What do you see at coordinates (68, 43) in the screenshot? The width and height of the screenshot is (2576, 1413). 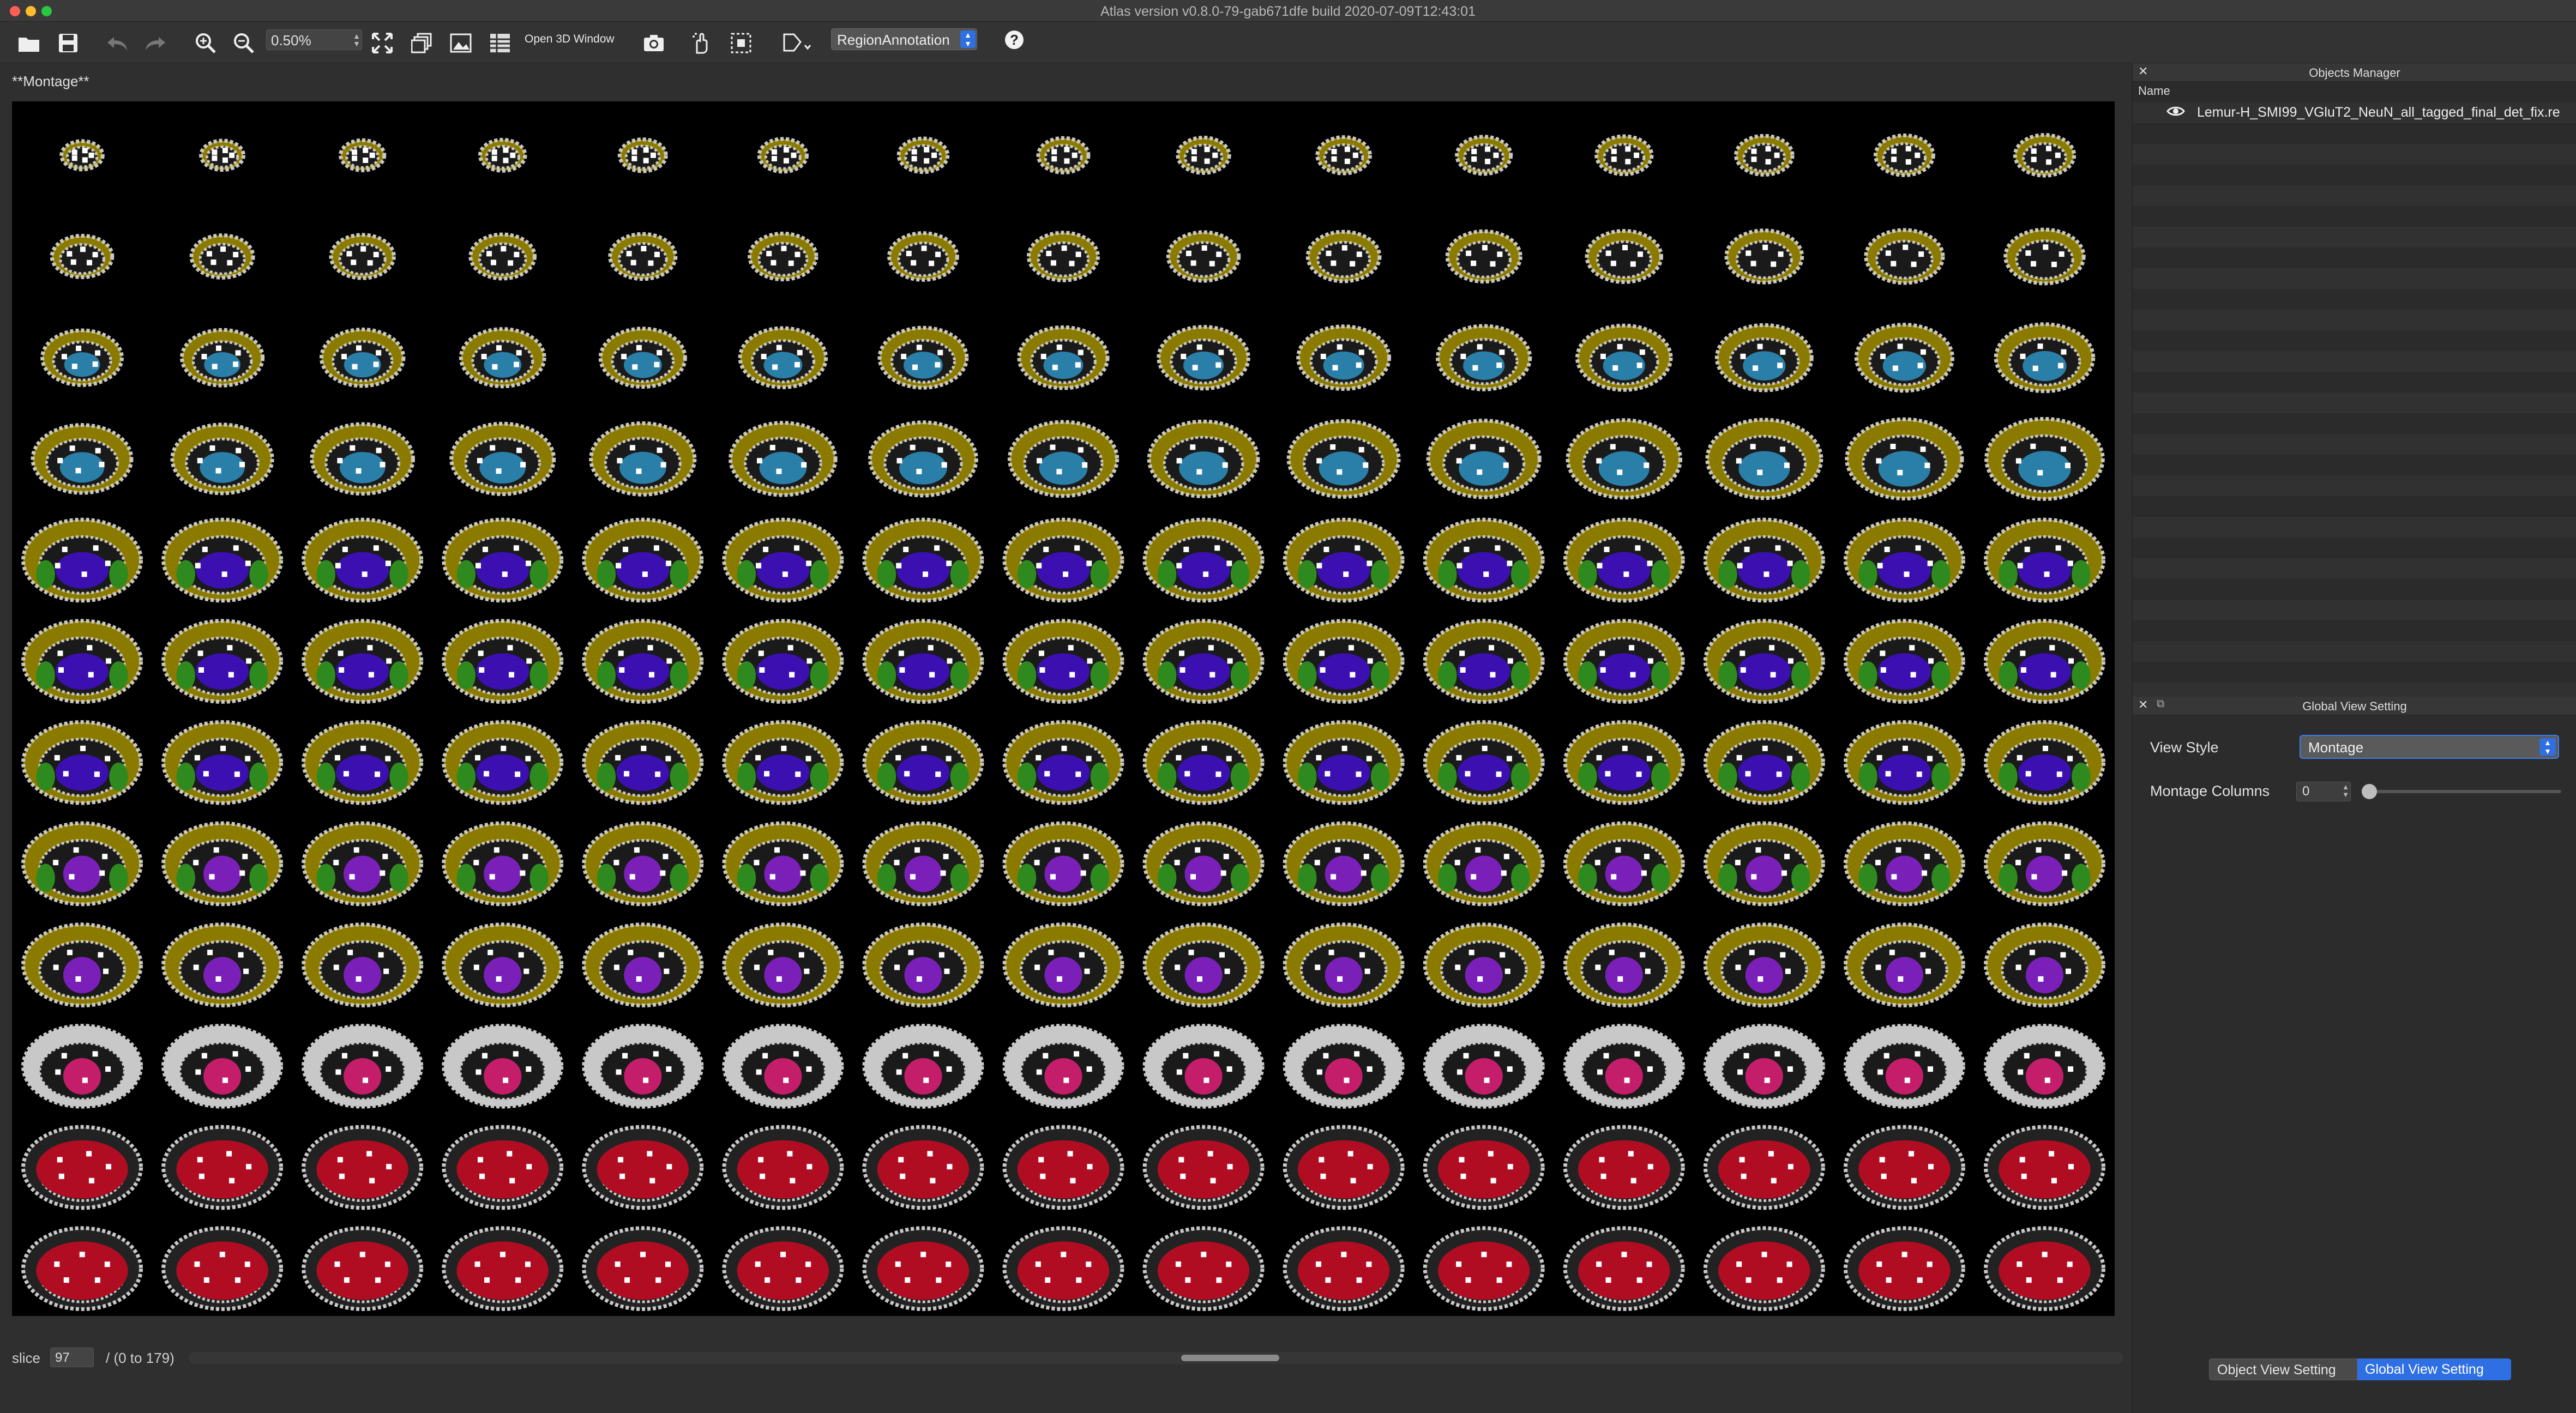 I see `save-icon` at bounding box center [68, 43].